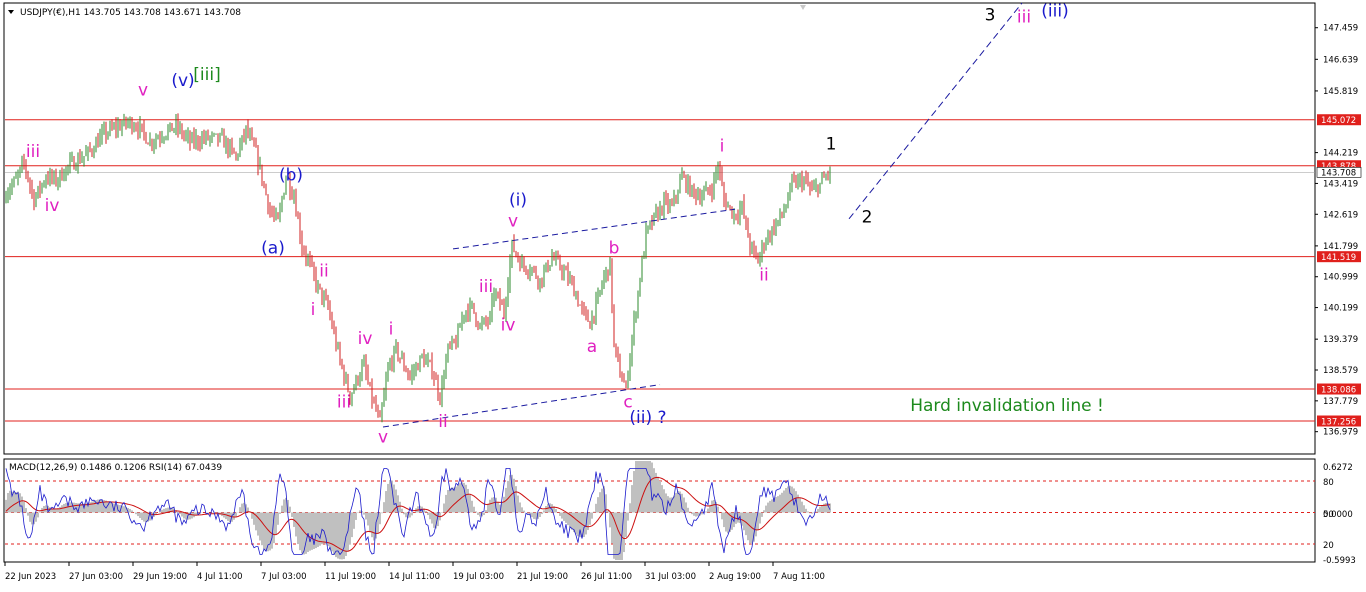  What do you see at coordinates (1338, 121) in the screenshot?
I see `level-price-label: 145.072` at bounding box center [1338, 121].